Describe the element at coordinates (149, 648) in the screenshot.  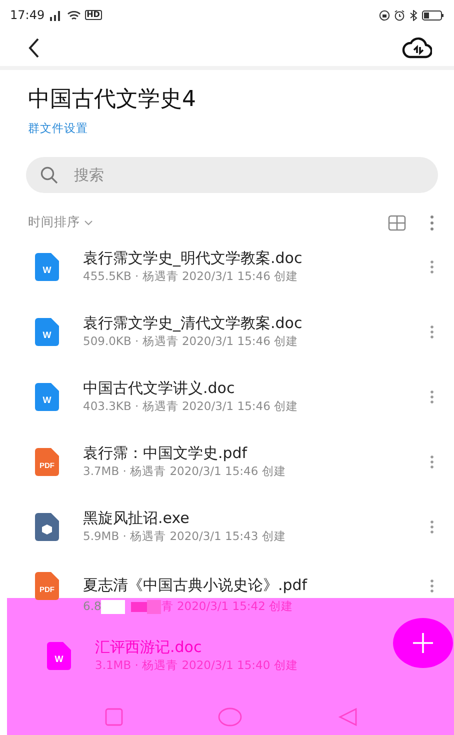
I see `file-name: 汇评西游记.doc` at that location.